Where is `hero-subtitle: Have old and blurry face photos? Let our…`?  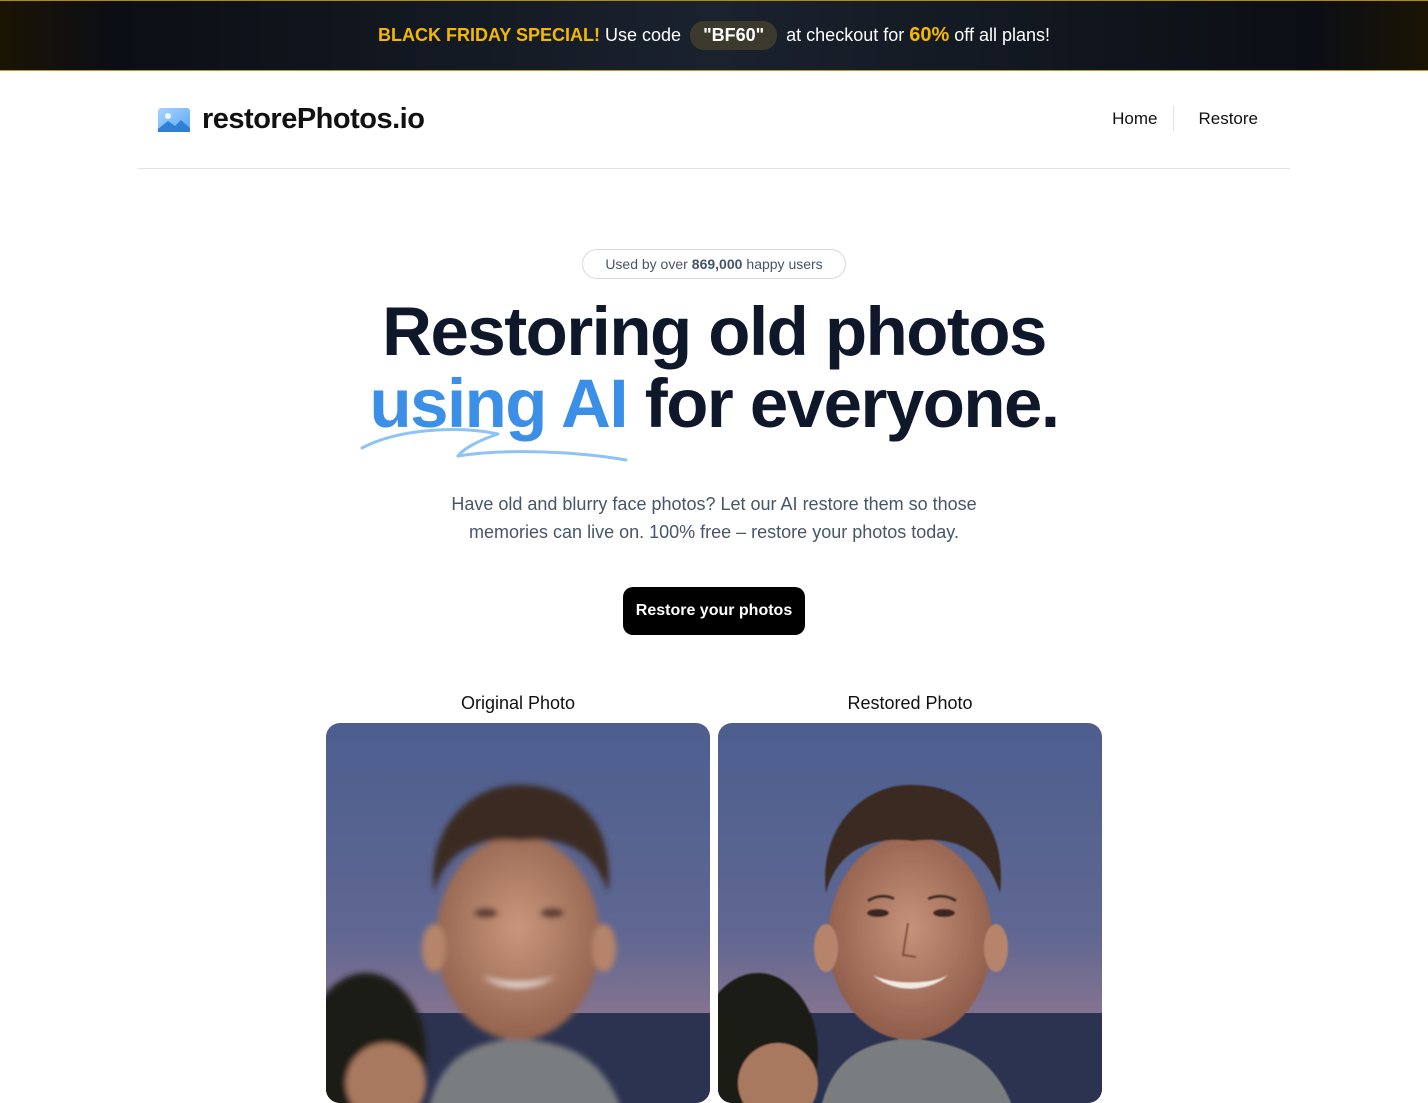 hero-subtitle: Have old and blurry face photos? Let our… is located at coordinates (714, 518).